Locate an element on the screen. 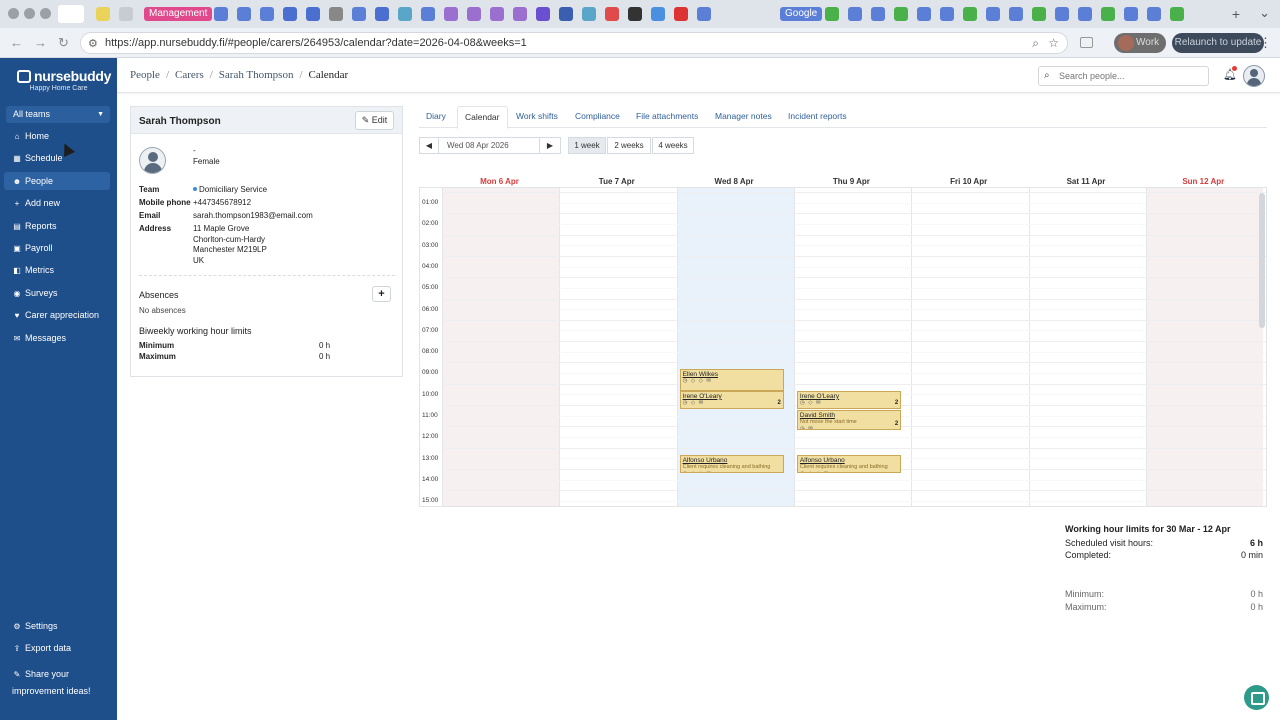 Image resolution: width=1280 pixels, height=720 pixels. visit-card: David Smith Not move the start time ◷ ✉ 2 is located at coordinates (849, 420).